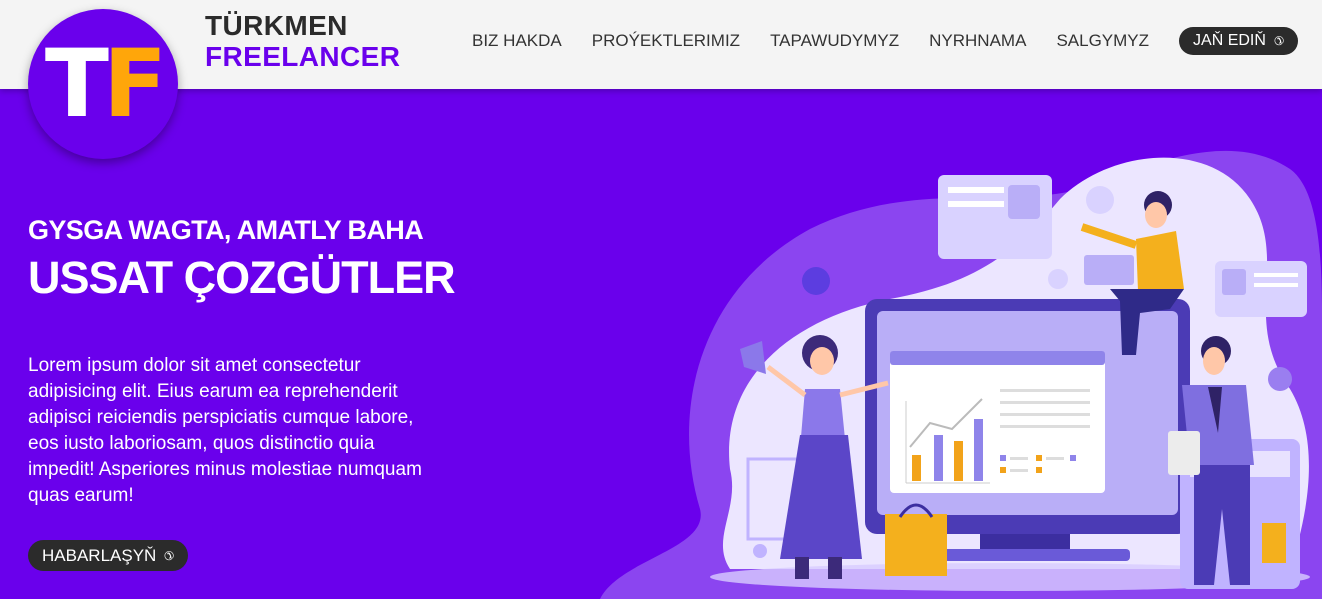 The width and height of the screenshot is (1322, 599). I want to click on brand-line-2: FREELANCER, so click(303, 56).